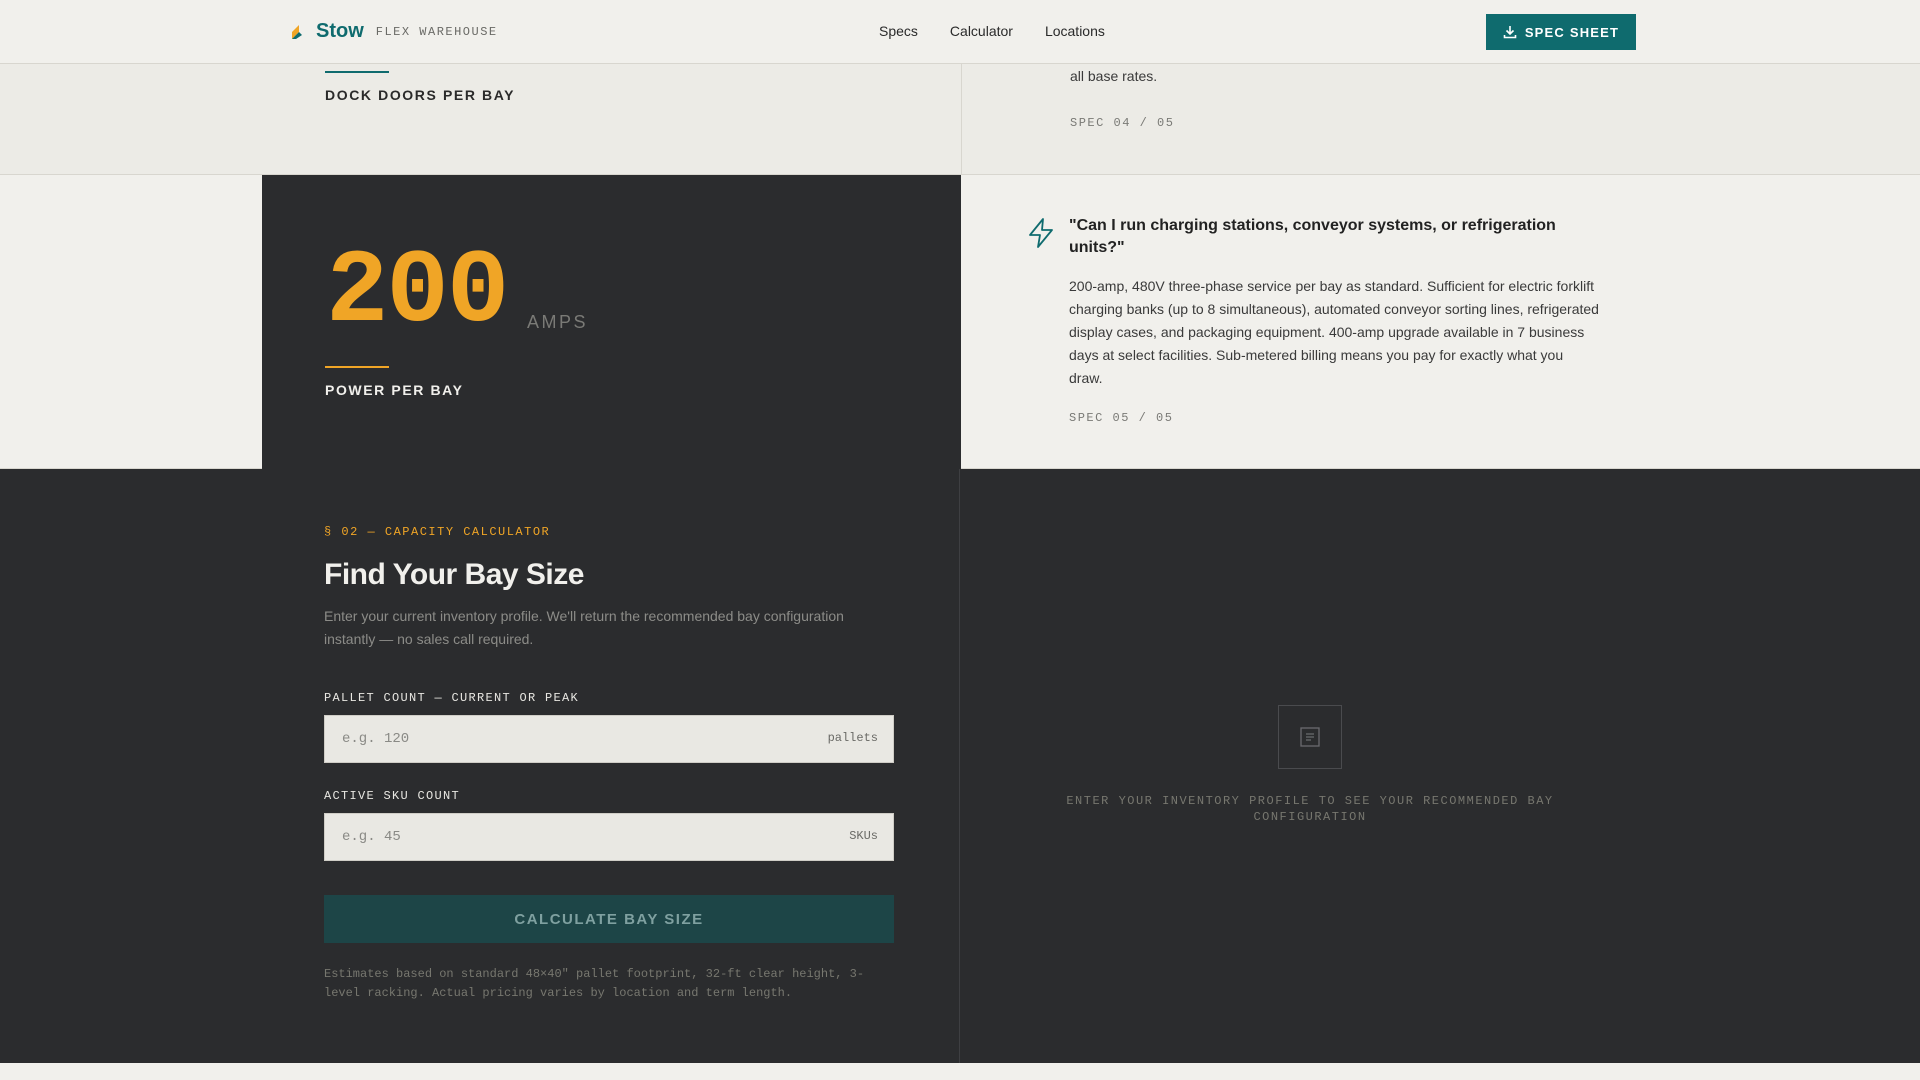 The height and width of the screenshot is (1080, 1920). I want to click on pallet-count-field: pallets, so click(609, 739).